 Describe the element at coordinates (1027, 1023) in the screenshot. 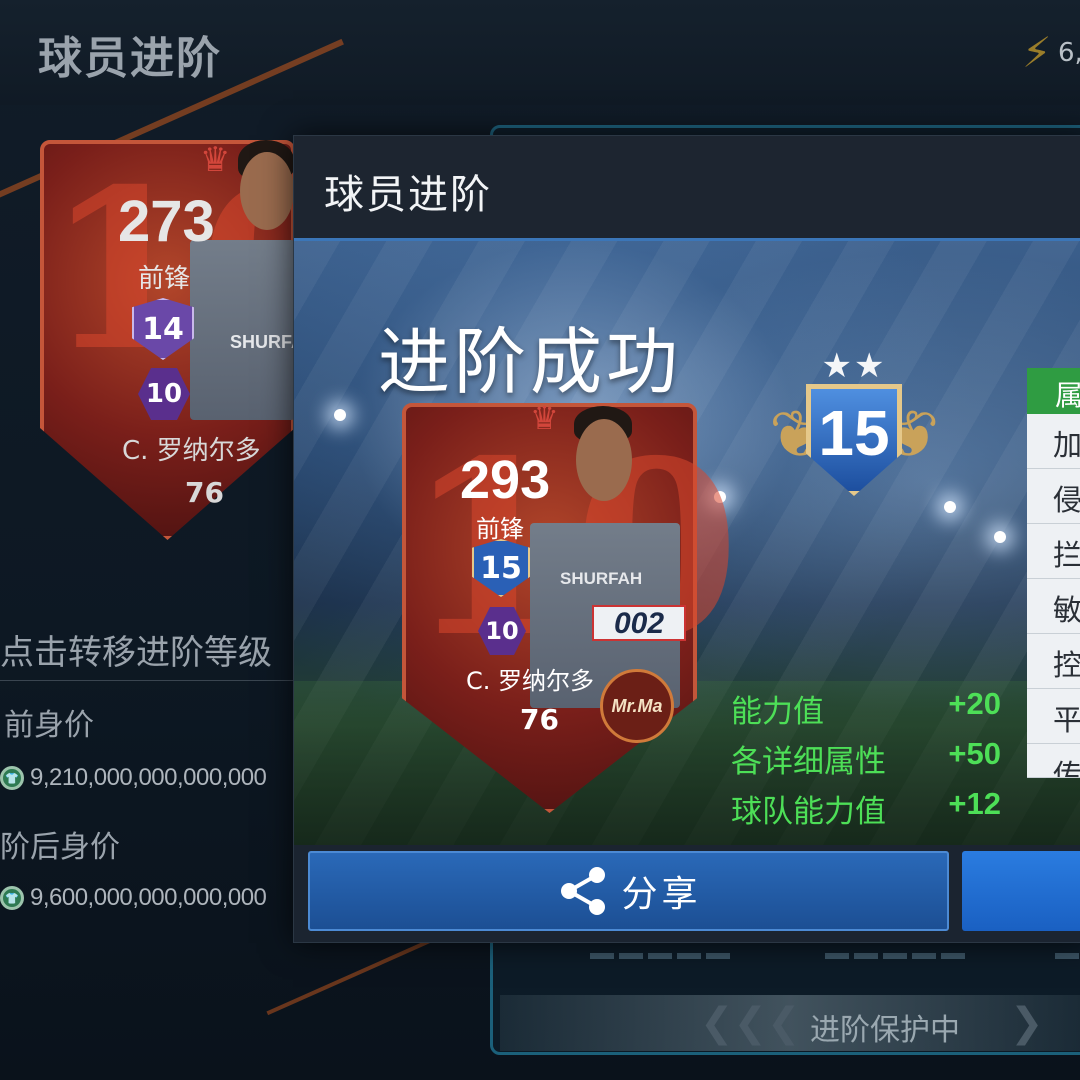

I see `chevron-right-icon: ❯` at that location.